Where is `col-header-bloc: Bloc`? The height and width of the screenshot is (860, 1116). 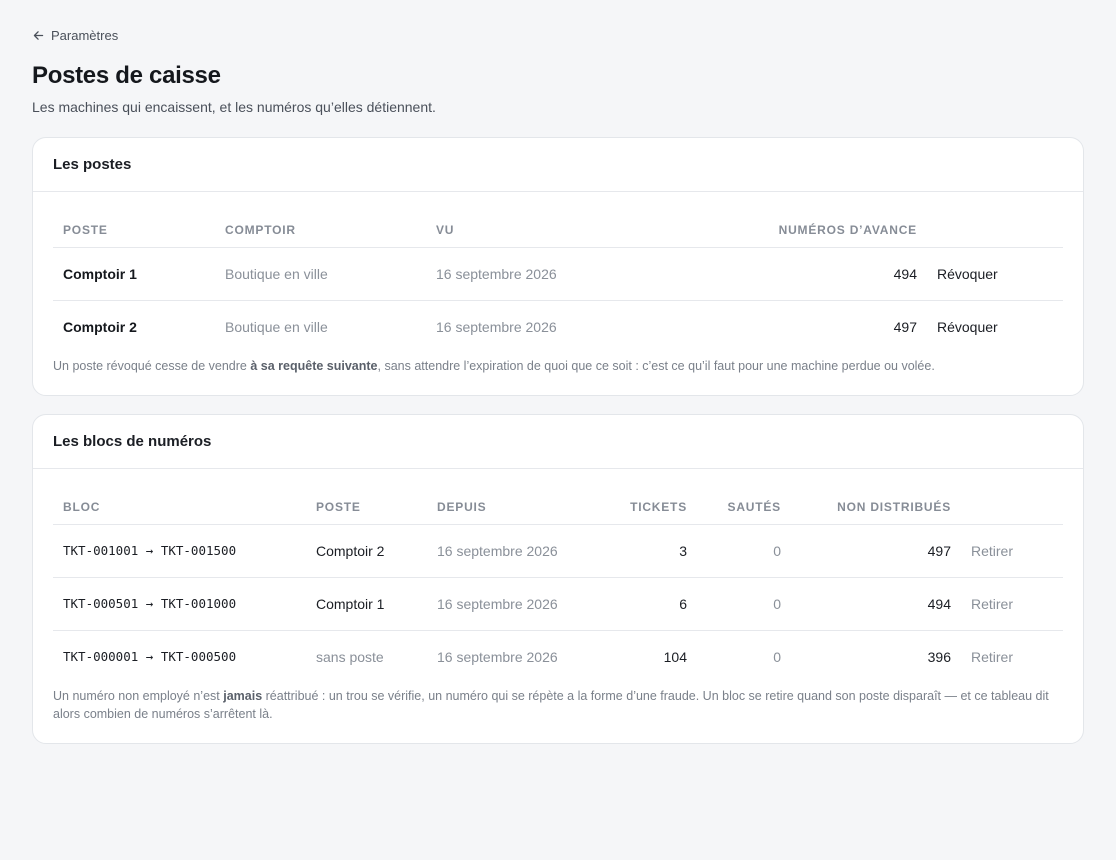
col-header-bloc: Bloc is located at coordinates (179, 497).